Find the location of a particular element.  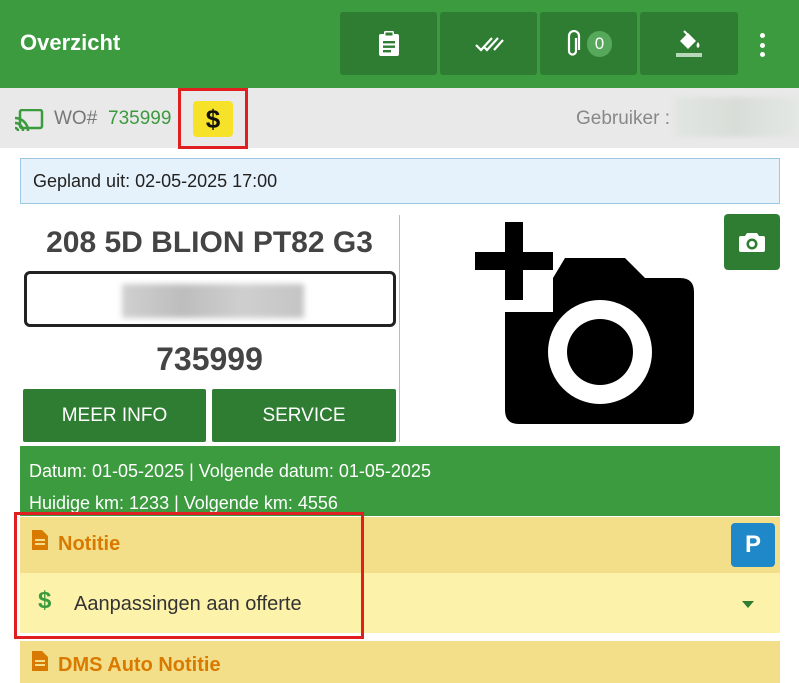

document-icon is located at coordinates (40, 661).